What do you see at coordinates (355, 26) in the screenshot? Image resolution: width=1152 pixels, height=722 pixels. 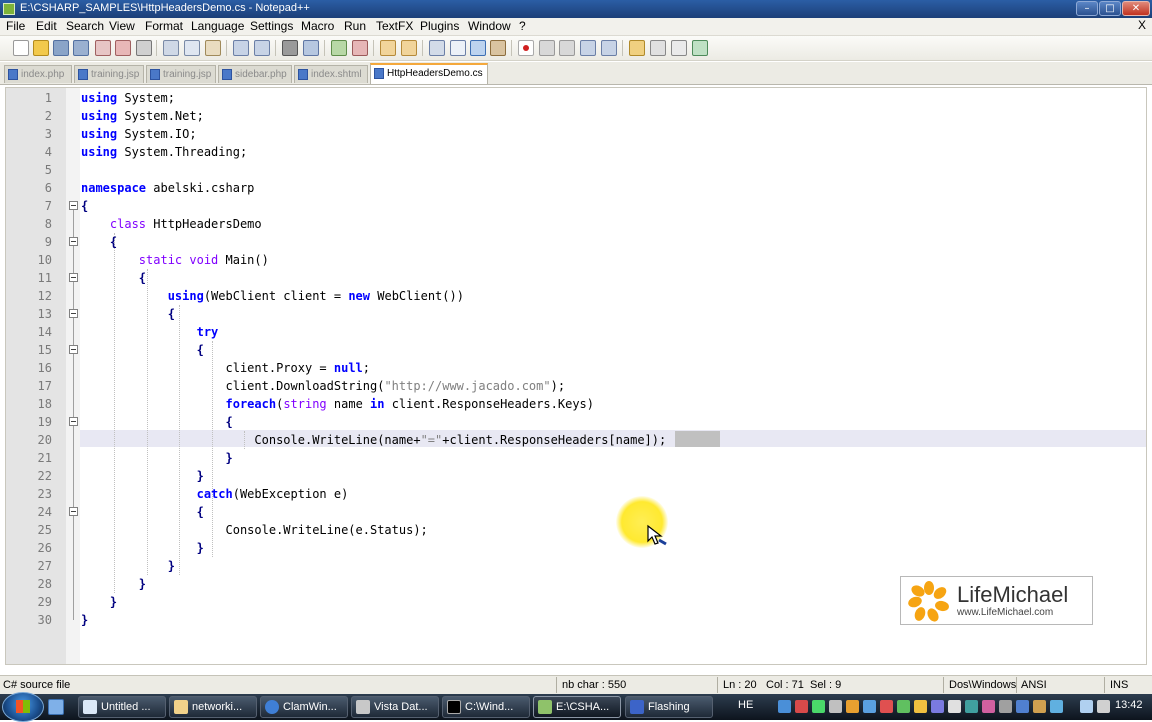 I see `menu-run: Run` at bounding box center [355, 26].